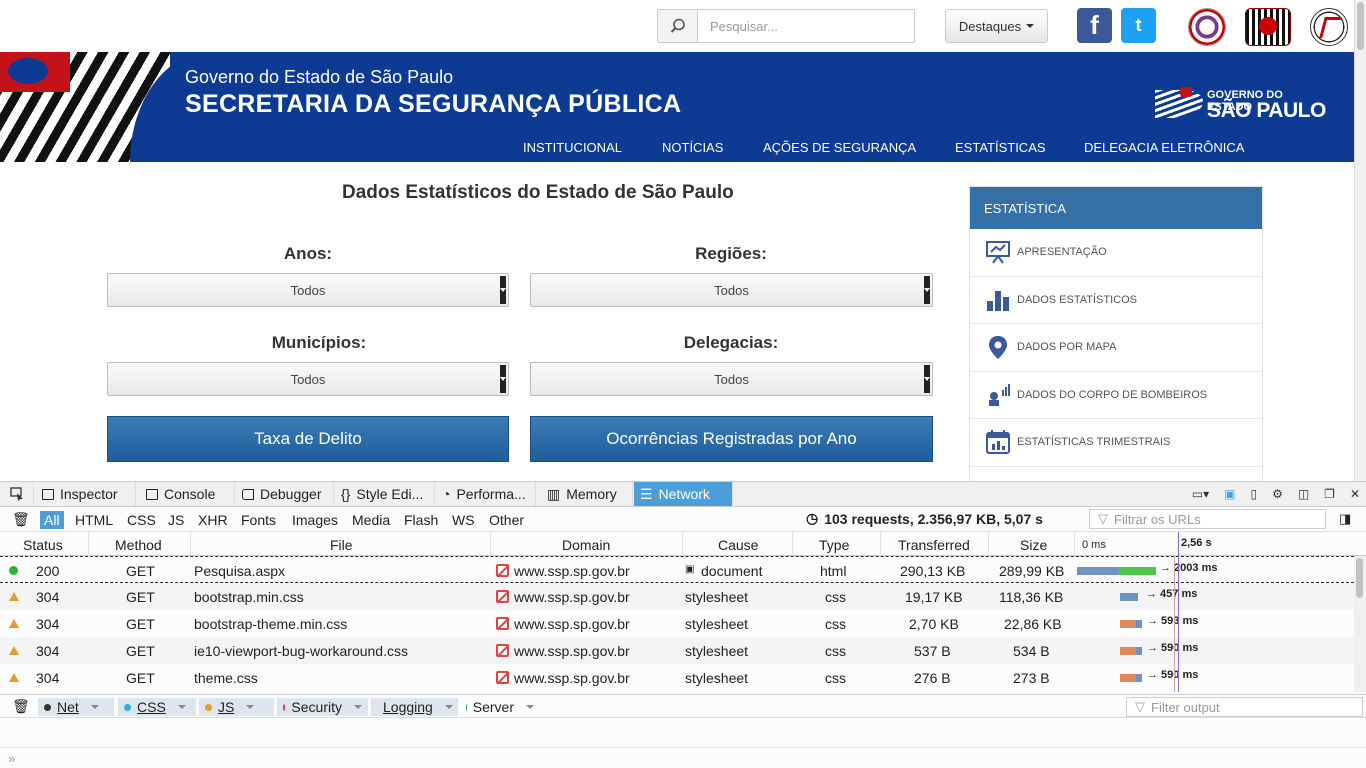  What do you see at coordinates (1355, 494) in the screenshot?
I see `close-icon: ✕` at bounding box center [1355, 494].